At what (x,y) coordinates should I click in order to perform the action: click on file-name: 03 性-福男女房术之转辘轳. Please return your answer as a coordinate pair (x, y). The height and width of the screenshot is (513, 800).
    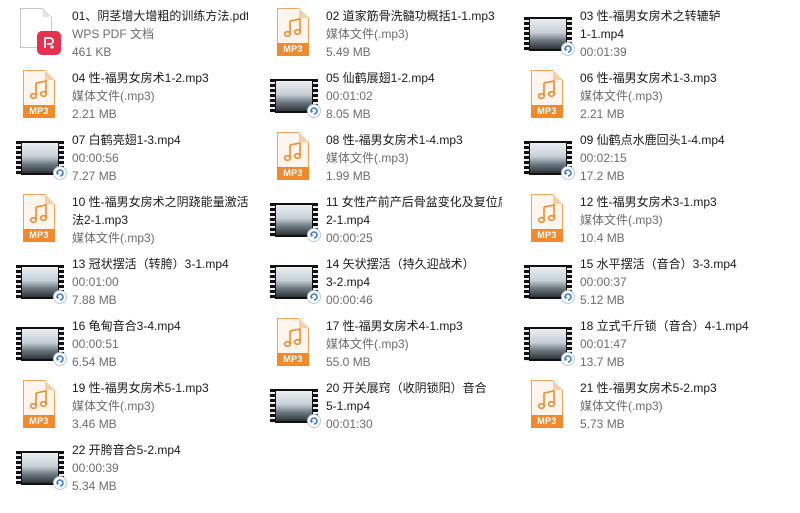
    Looking at the image, I should click on (650, 16).